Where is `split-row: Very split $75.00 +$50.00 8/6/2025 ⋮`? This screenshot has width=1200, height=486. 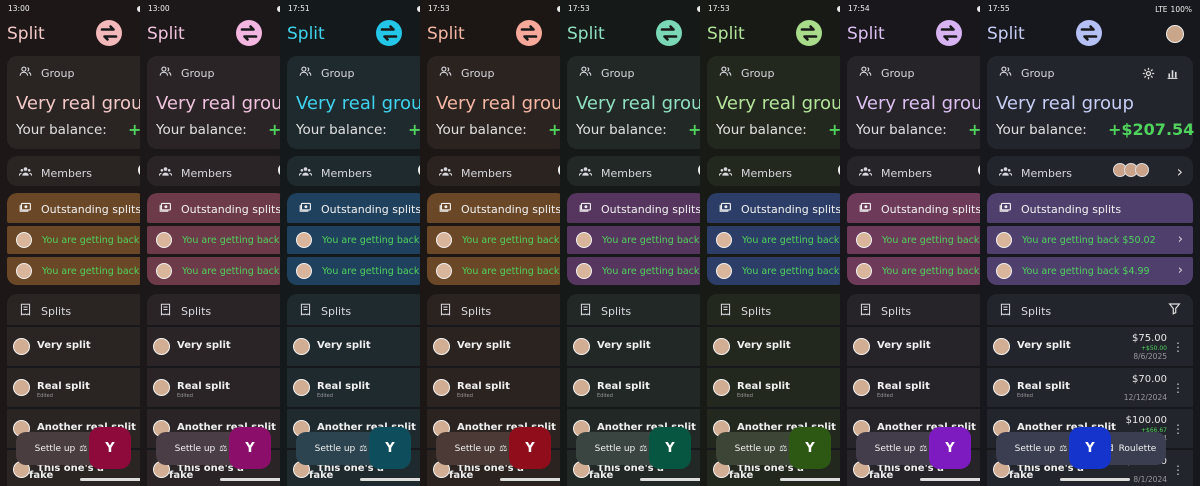
split-row: Very split $75.00 +$50.00 8/6/2025 ⋮ is located at coordinates (1090, 345).